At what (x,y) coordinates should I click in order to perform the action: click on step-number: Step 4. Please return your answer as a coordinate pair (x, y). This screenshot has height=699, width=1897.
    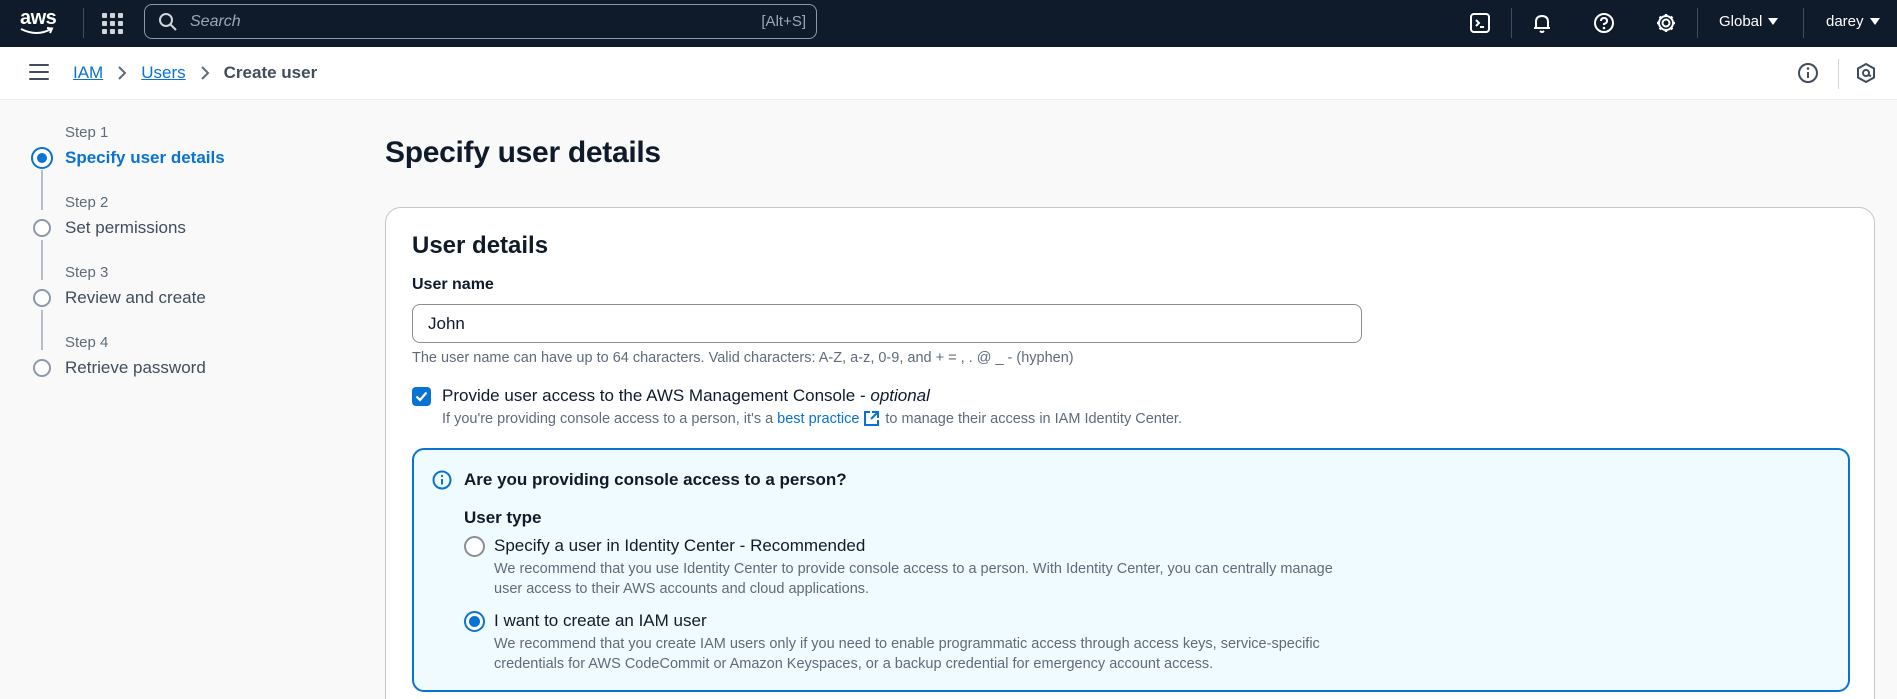
    Looking at the image, I should click on (87, 342).